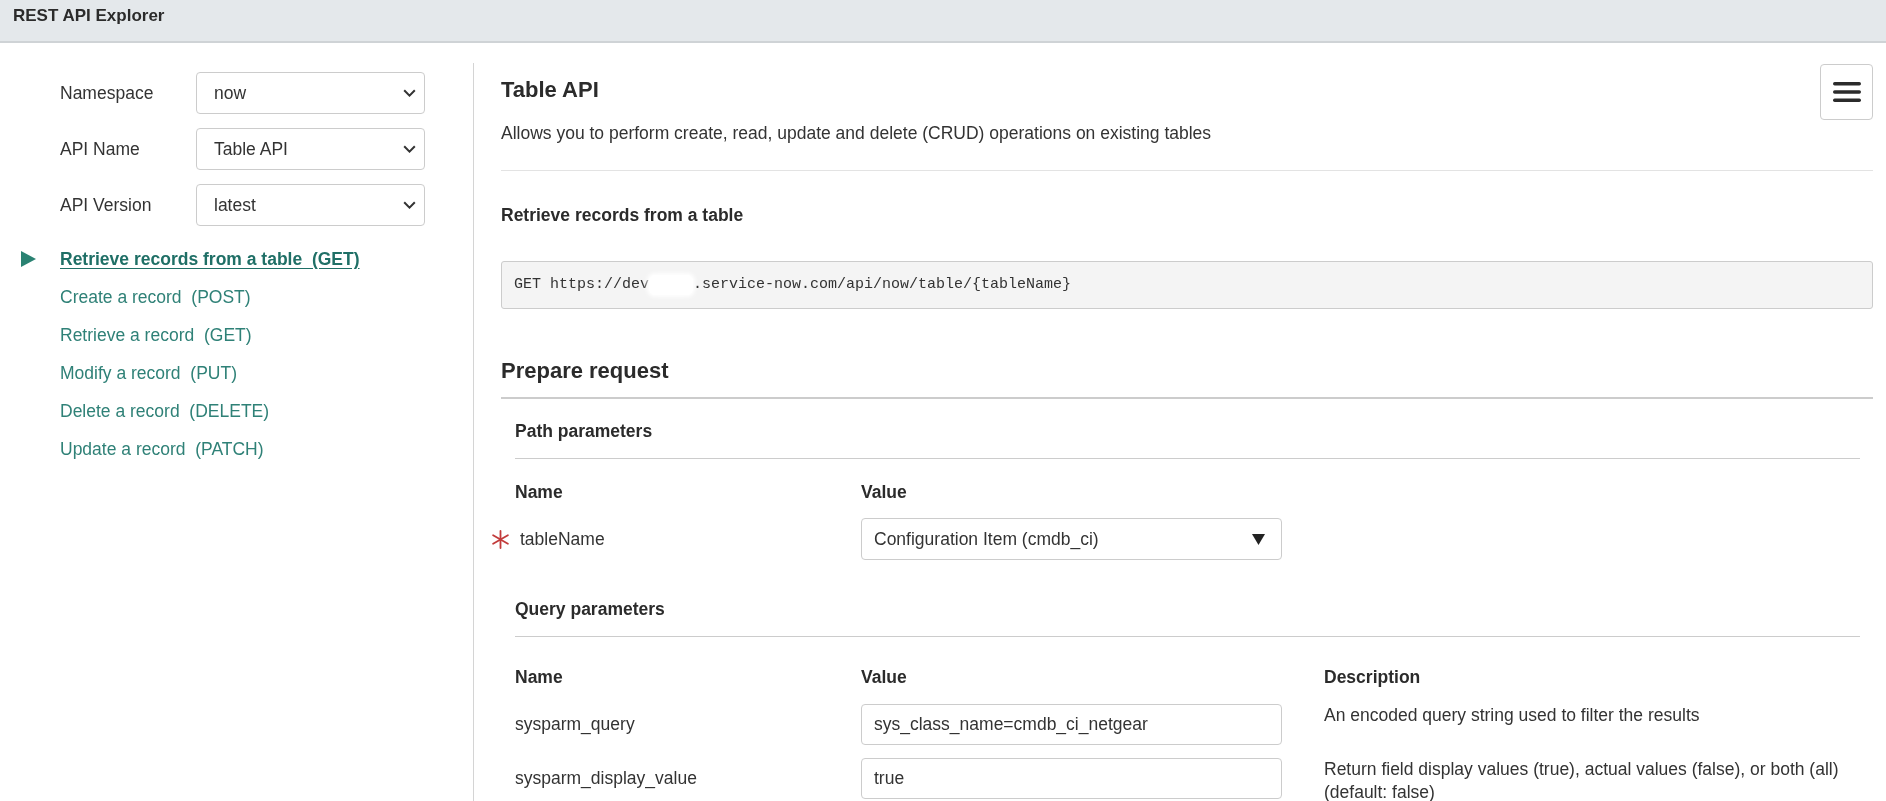 This screenshot has width=1886, height=801. I want to click on caret-down-icon, so click(1258, 539).